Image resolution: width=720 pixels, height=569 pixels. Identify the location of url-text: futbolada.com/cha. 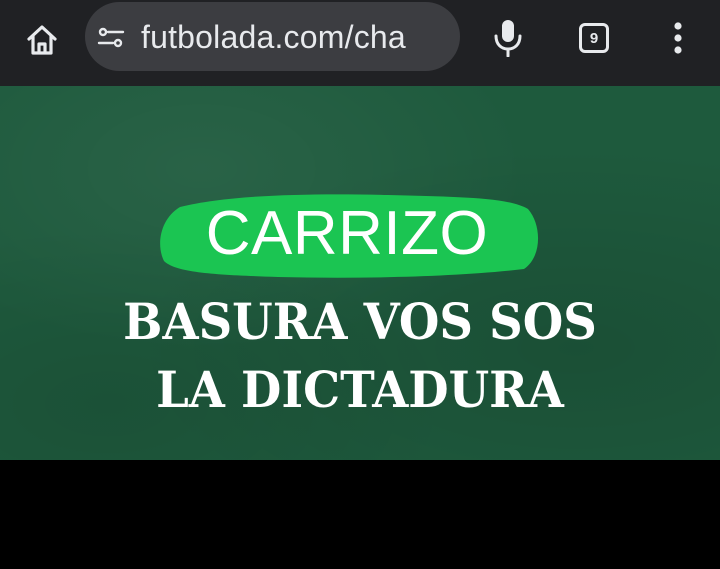
(273, 37).